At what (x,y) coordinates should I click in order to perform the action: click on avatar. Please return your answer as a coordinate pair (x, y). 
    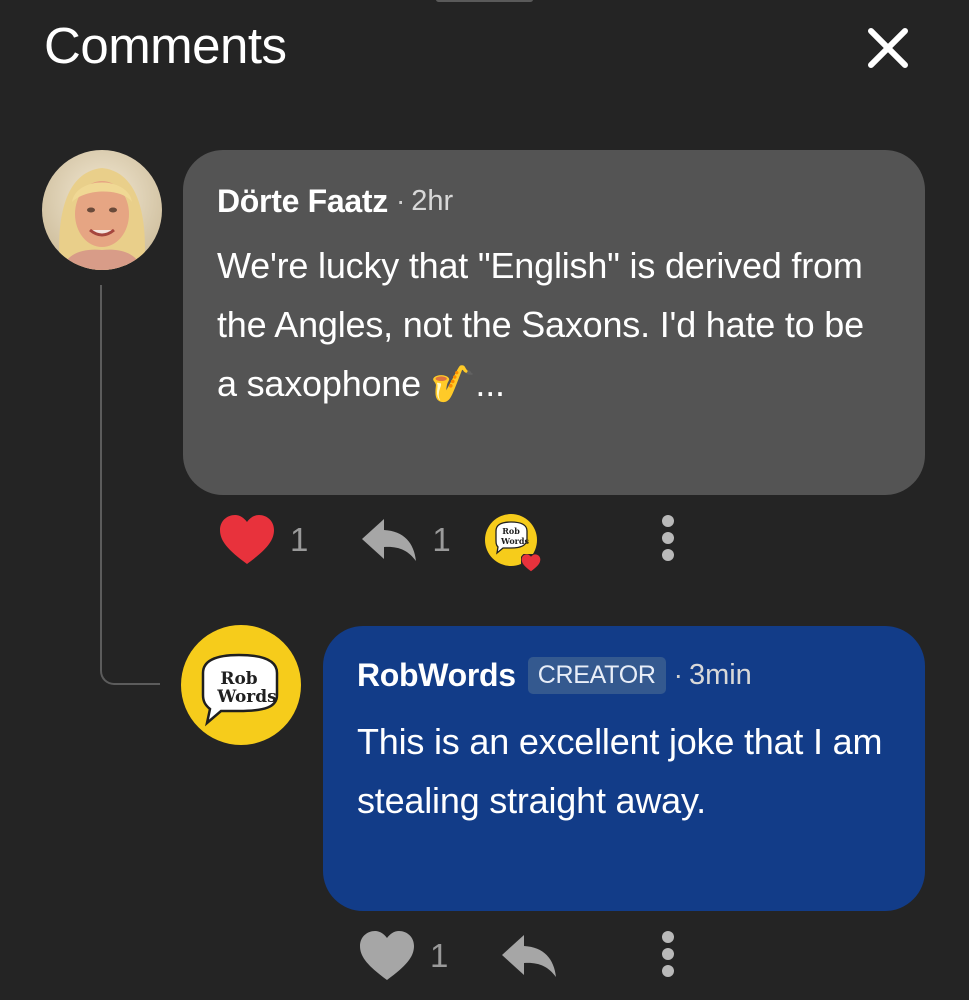
    Looking at the image, I should click on (102, 210).